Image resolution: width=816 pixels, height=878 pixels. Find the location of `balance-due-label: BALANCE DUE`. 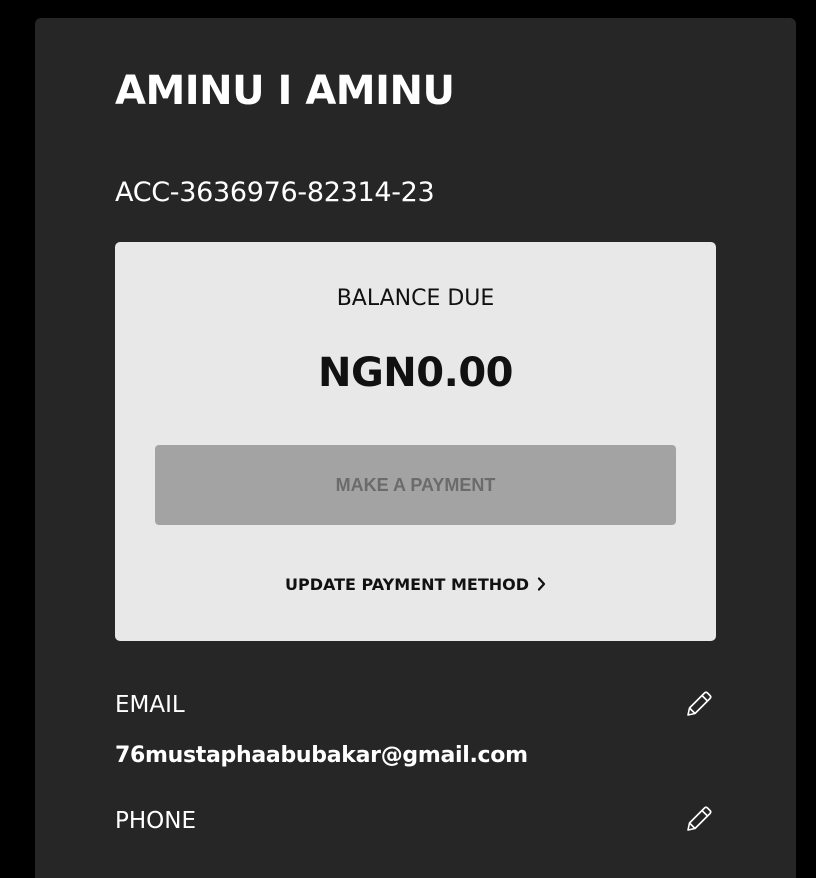

balance-due-label: BALANCE DUE is located at coordinates (415, 298).